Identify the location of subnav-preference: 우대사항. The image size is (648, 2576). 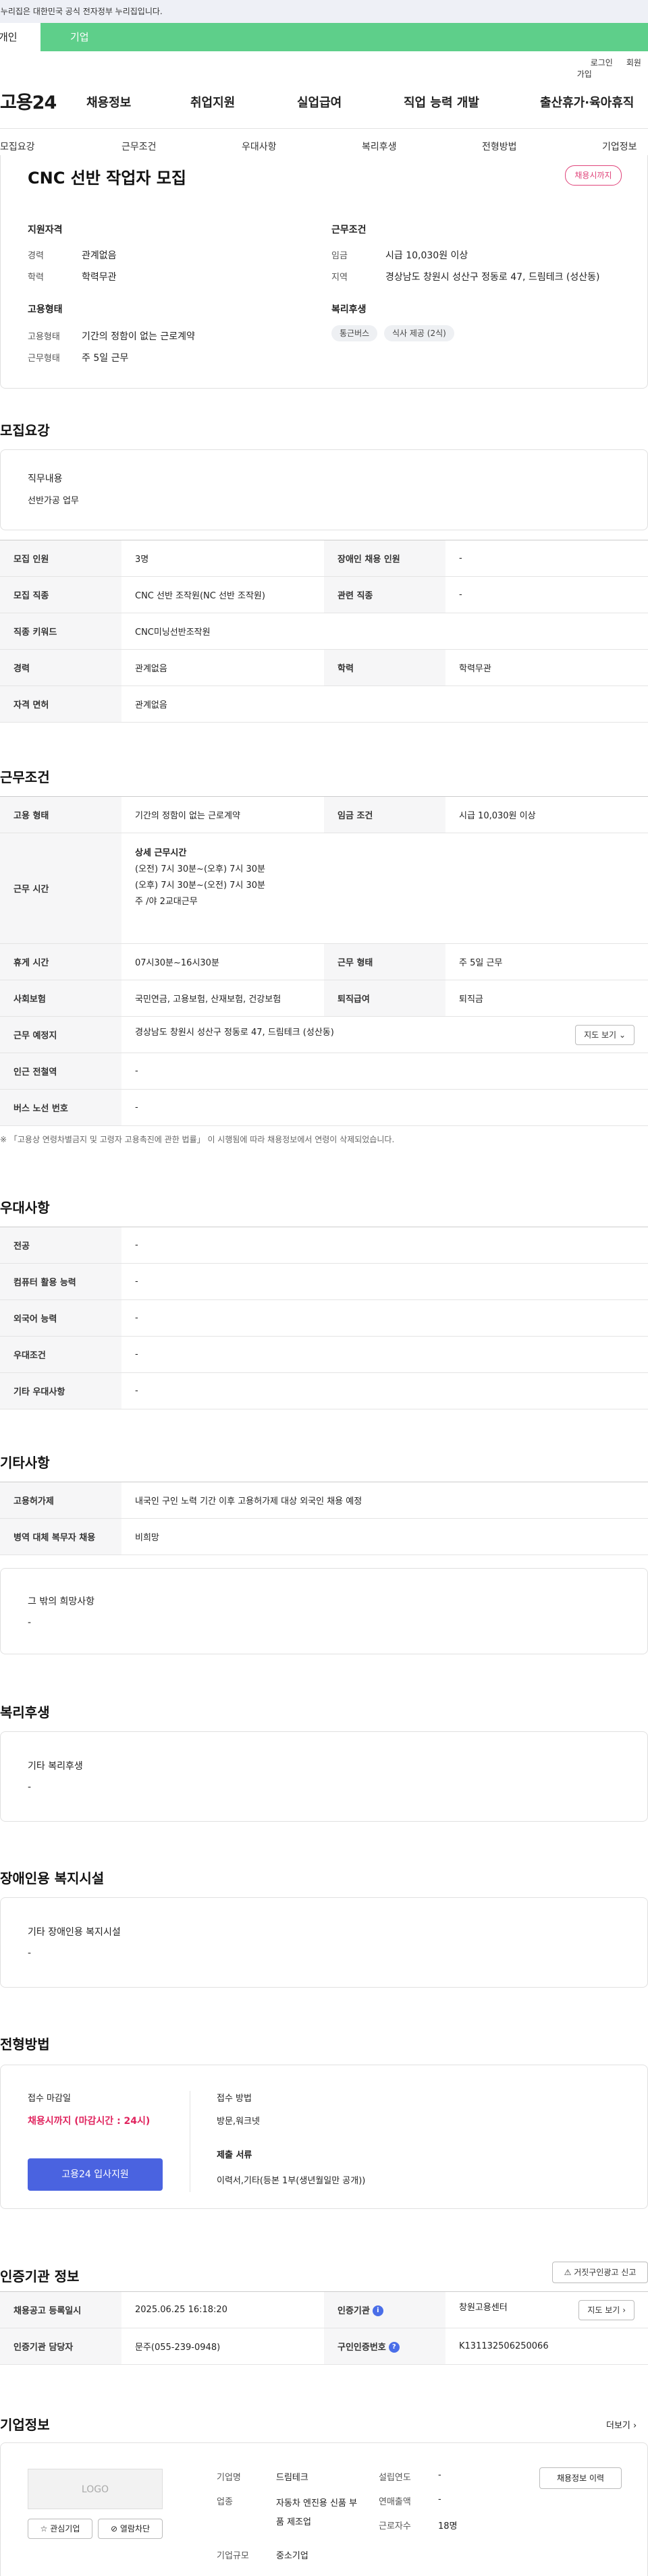
(259, 146).